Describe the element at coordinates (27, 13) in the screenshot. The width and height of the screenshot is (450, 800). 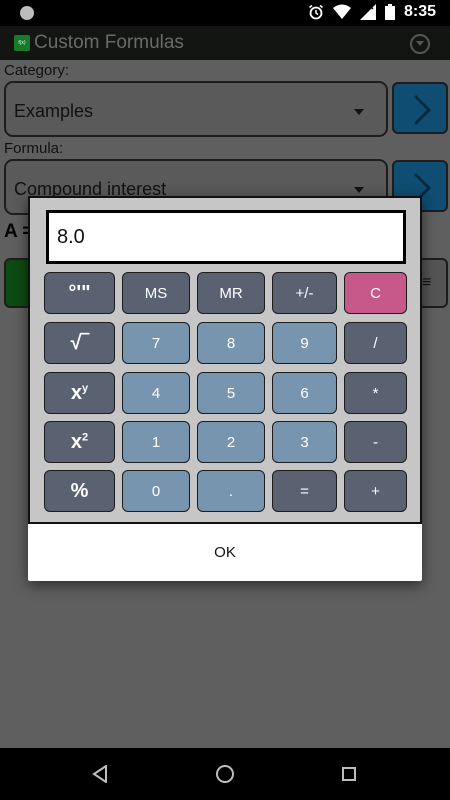
I see `notification-dot-icon` at that location.